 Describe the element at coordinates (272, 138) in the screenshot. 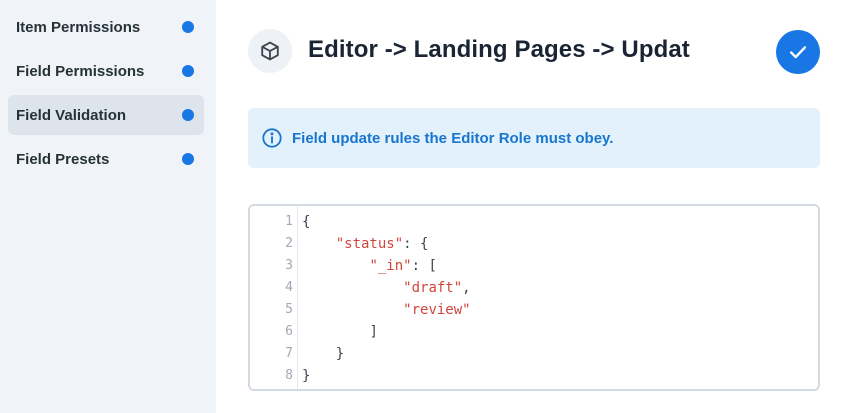

I see `info-icon` at that location.